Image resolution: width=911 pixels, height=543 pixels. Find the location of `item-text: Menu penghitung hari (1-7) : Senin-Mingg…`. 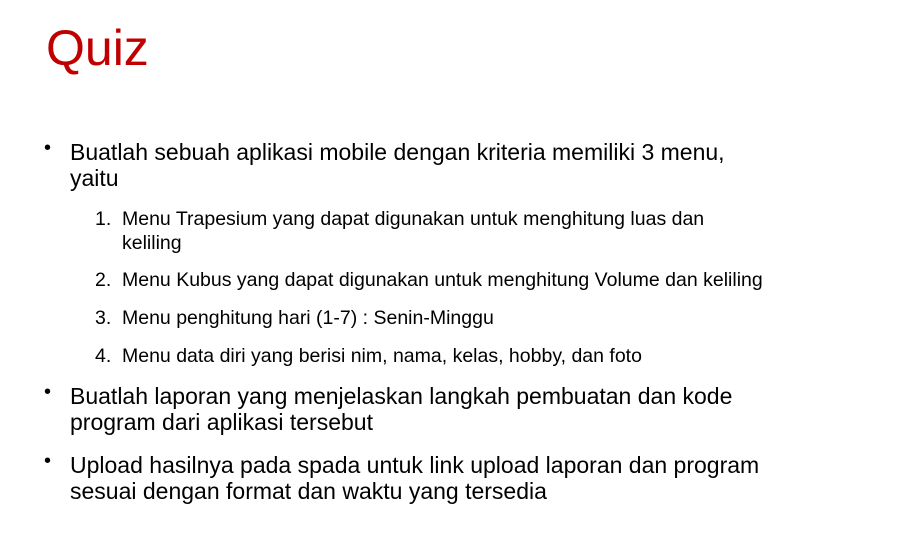

item-text: Menu penghitung hari (1-7) : Senin-Mingg… is located at coordinates (308, 318).